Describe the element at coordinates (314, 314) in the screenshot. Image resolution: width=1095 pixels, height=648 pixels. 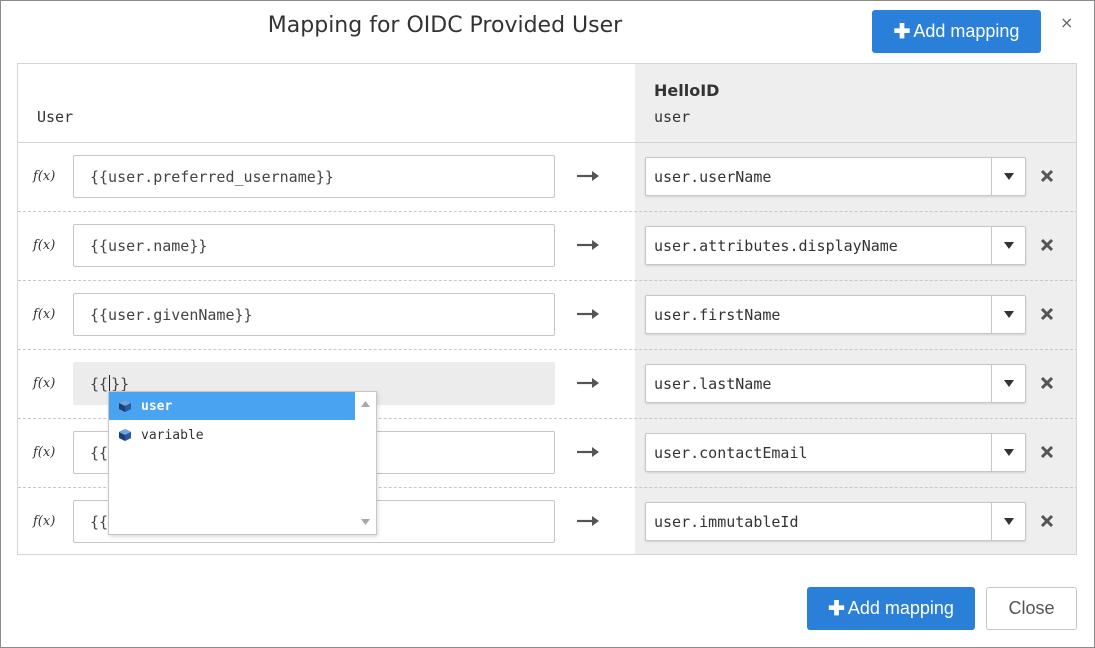
I see `source-expression-input: {{user.givenName}}` at that location.